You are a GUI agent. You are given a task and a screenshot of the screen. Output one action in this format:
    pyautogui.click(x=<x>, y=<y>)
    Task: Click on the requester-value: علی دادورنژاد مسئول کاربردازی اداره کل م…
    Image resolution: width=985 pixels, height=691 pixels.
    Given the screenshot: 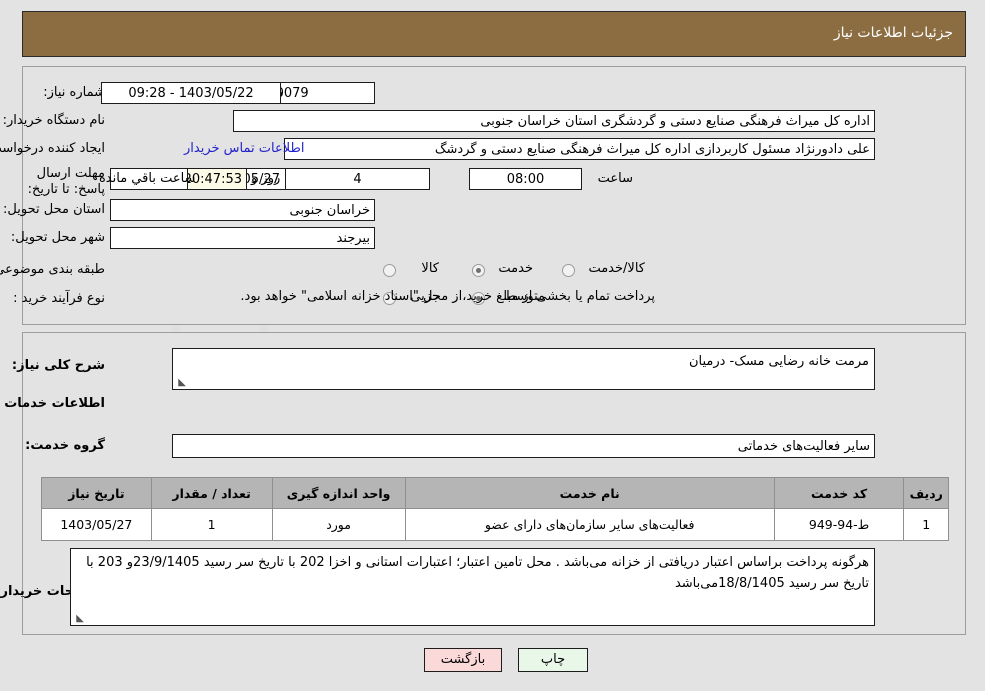 What is the action you would take?
    pyautogui.click(x=579, y=149)
    